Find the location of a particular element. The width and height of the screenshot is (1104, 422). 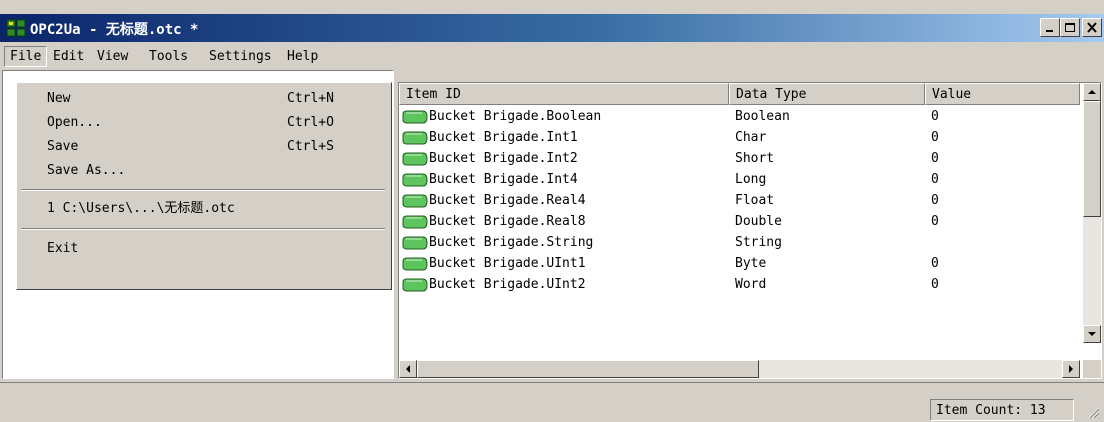

column-header-data-type: Data Type is located at coordinates (827, 94).